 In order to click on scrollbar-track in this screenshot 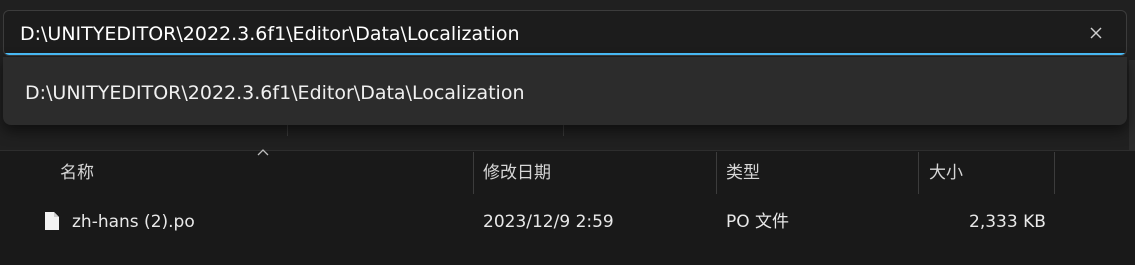, I will do `click(1132, 105)`.